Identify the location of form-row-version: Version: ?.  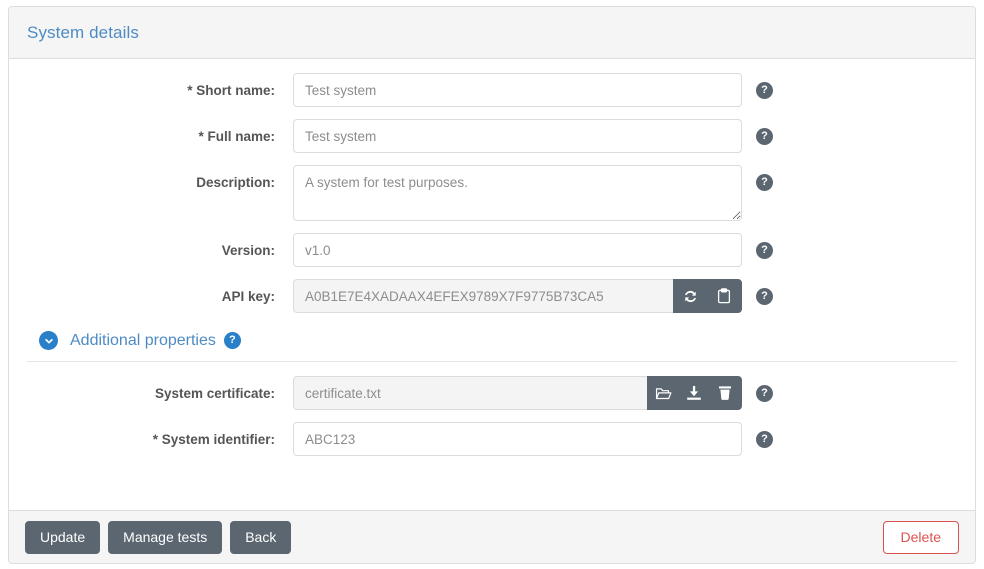
(492, 250).